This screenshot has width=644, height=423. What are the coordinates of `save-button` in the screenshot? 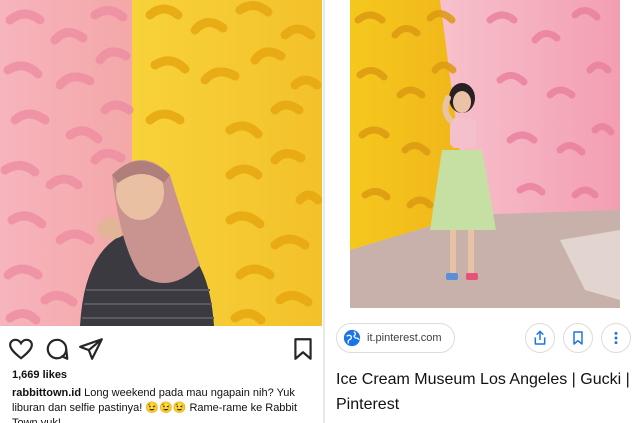 It's located at (578, 338).